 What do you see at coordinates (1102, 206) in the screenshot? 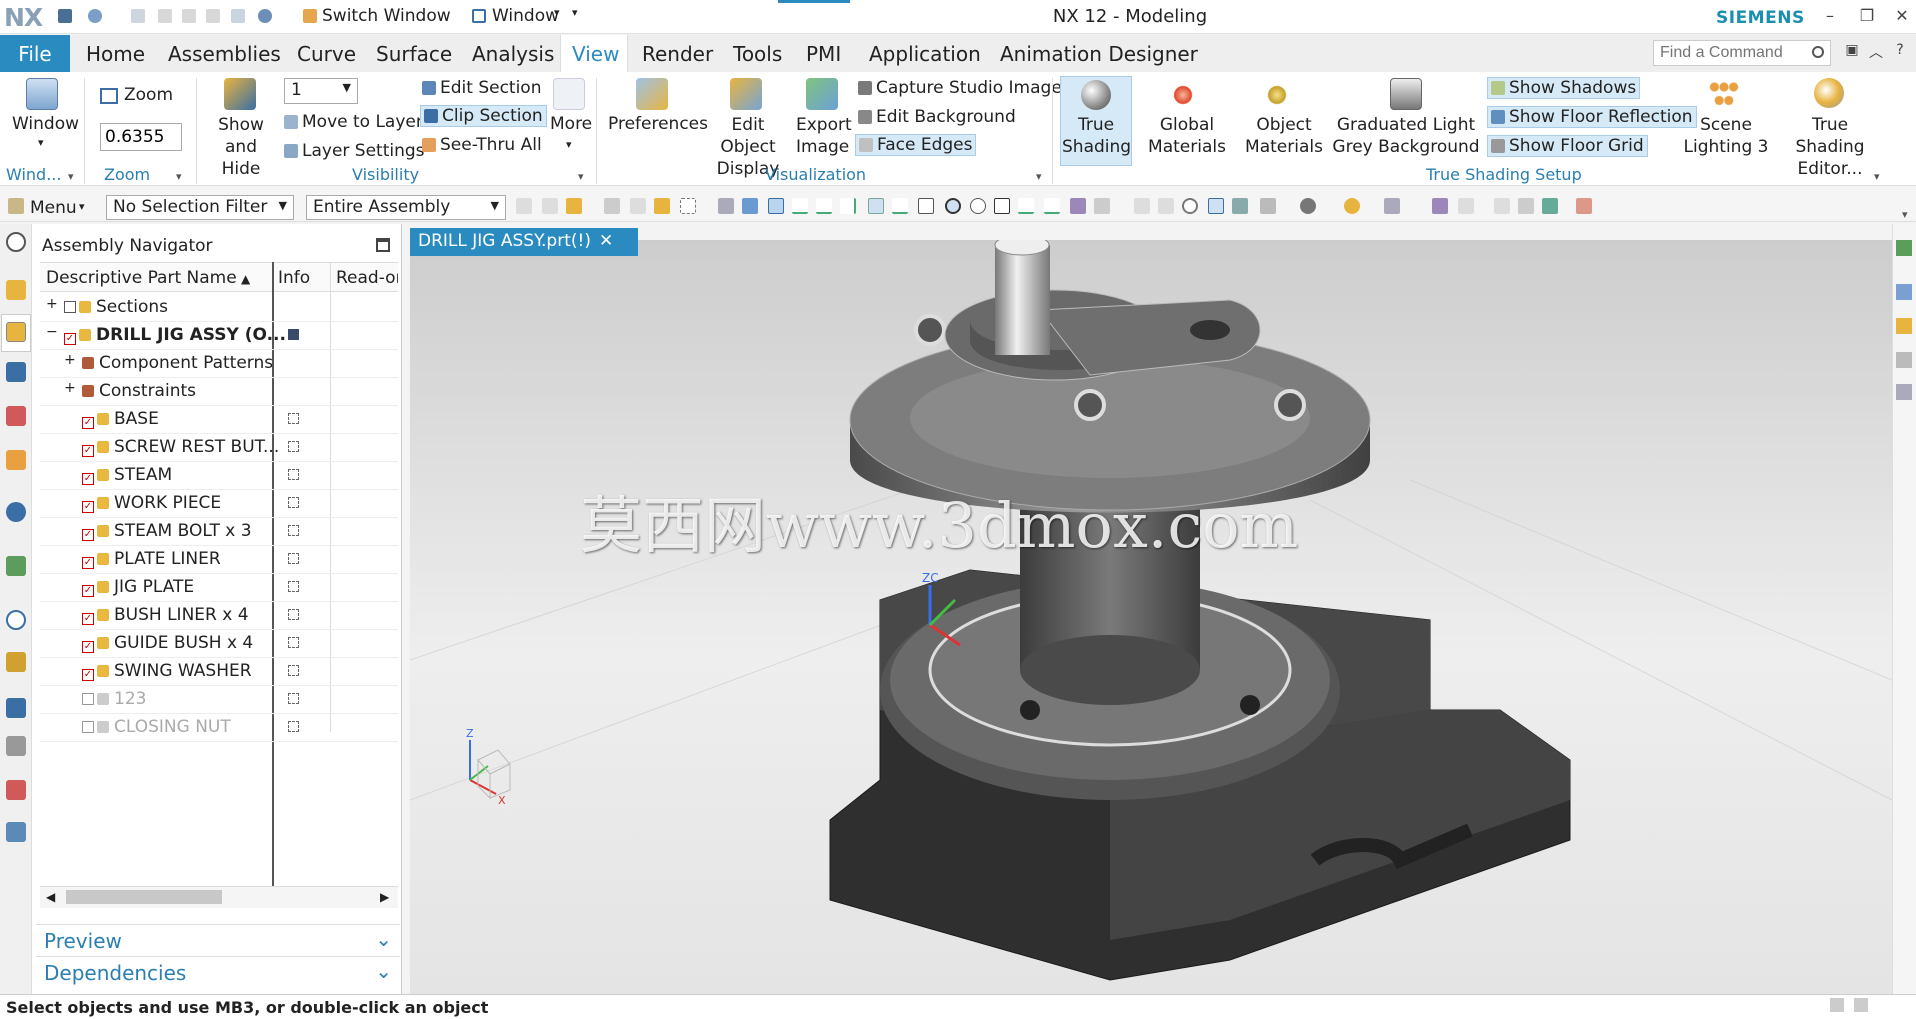
I see `snap-existing-point-icon` at bounding box center [1102, 206].